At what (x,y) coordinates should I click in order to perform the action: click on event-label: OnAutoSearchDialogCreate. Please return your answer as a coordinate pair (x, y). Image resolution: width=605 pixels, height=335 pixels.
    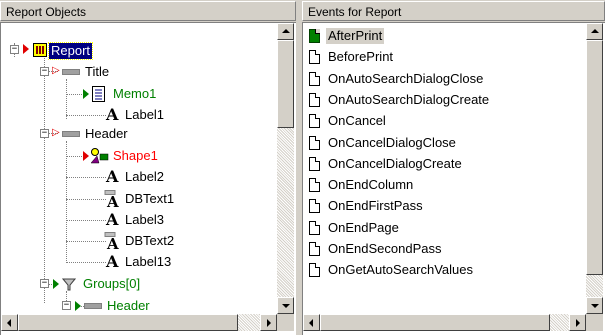
    Looking at the image, I should click on (409, 99).